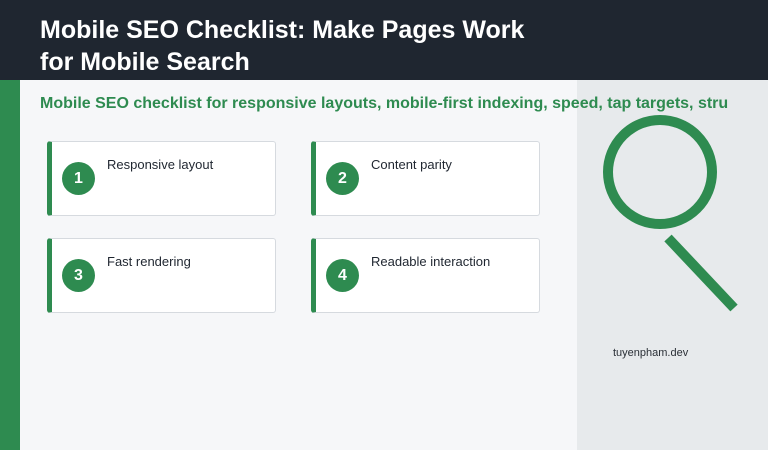 This screenshot has height=450, width=768. Describe the element at coordinates (411, 164) in the screenshot. I see `card-label: Content parity` at that location.